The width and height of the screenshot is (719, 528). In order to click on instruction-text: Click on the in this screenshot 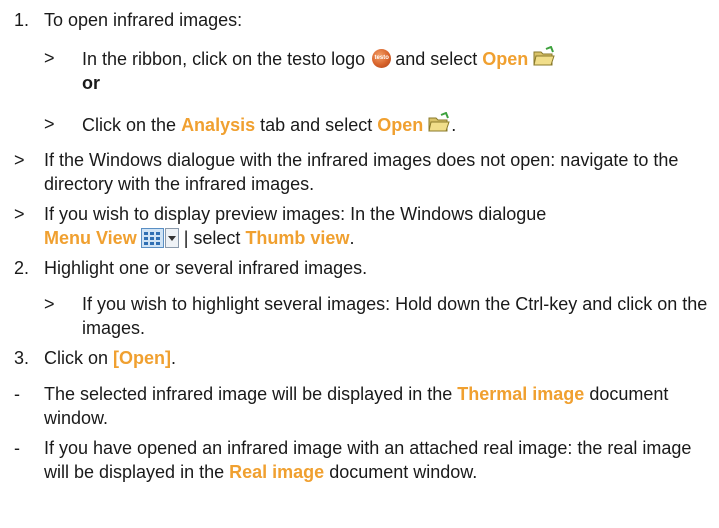, I will do `click(129, 125)`.